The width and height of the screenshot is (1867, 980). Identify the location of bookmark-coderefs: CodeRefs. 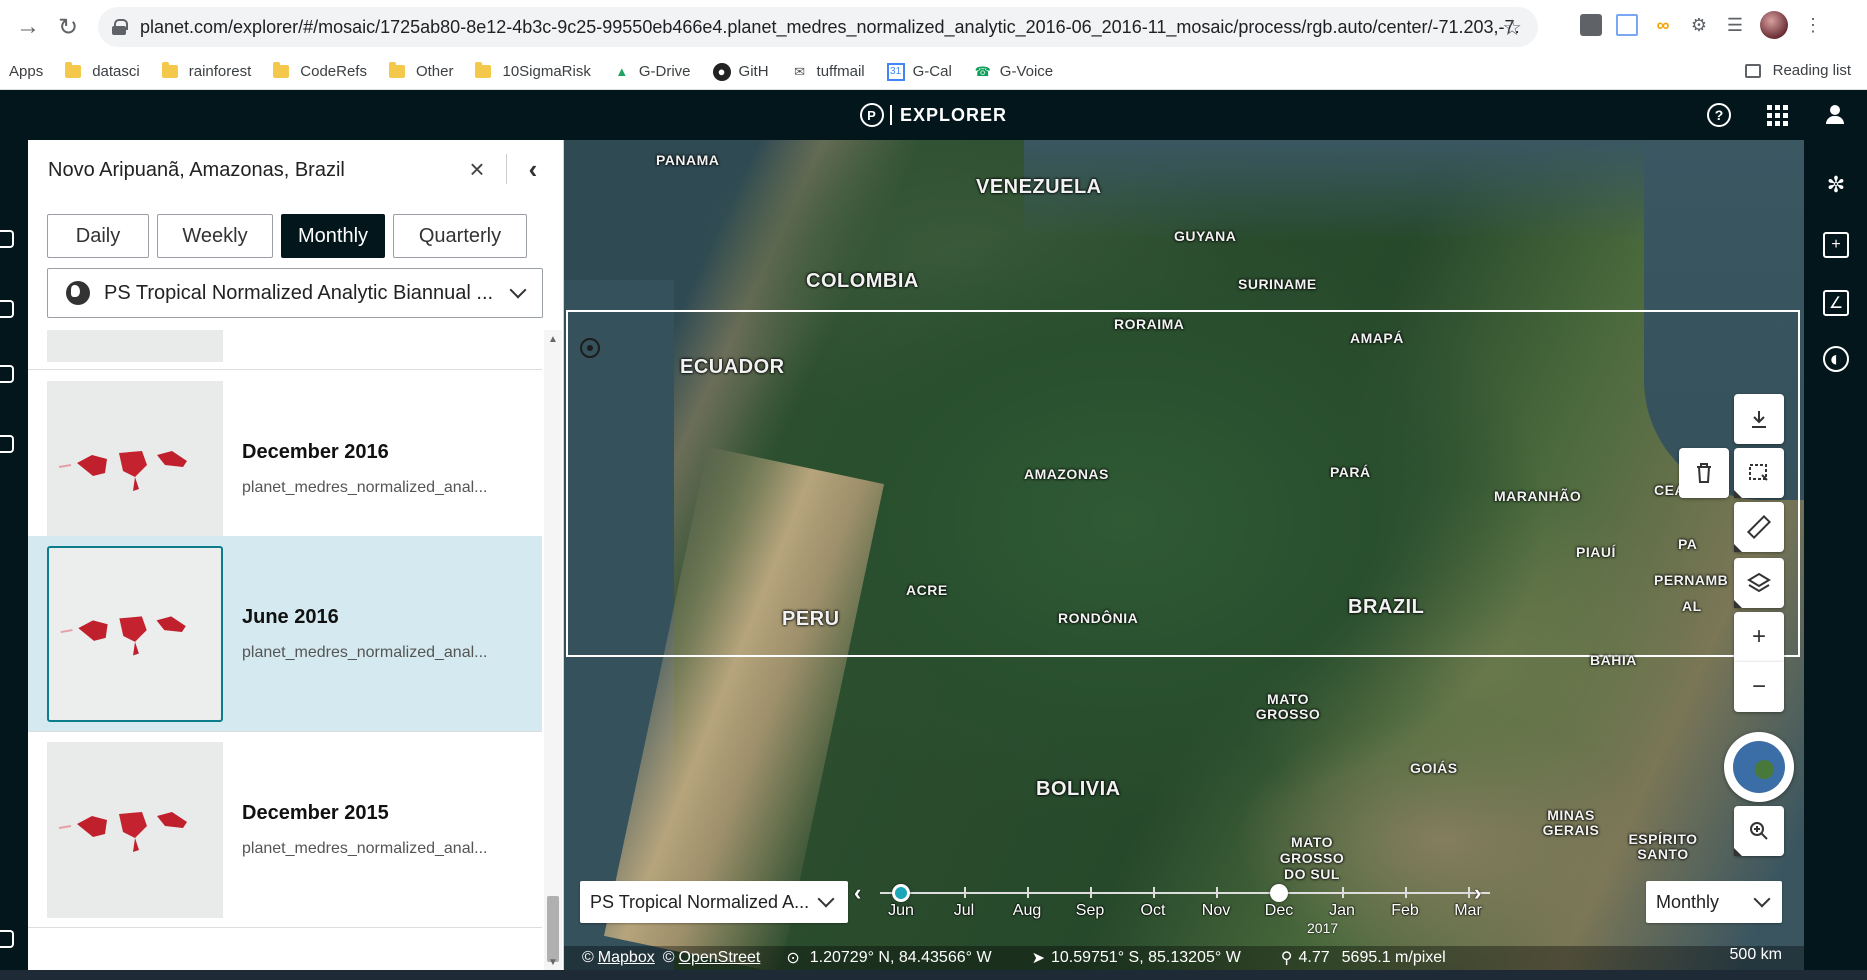
(320, 71).